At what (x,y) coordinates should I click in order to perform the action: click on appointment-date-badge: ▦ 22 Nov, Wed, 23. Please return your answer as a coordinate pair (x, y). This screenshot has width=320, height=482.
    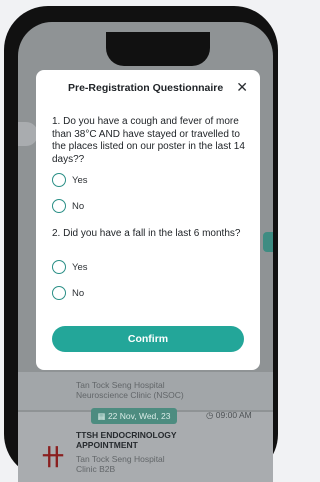
    Looking at the image, I should click on (134, 416).